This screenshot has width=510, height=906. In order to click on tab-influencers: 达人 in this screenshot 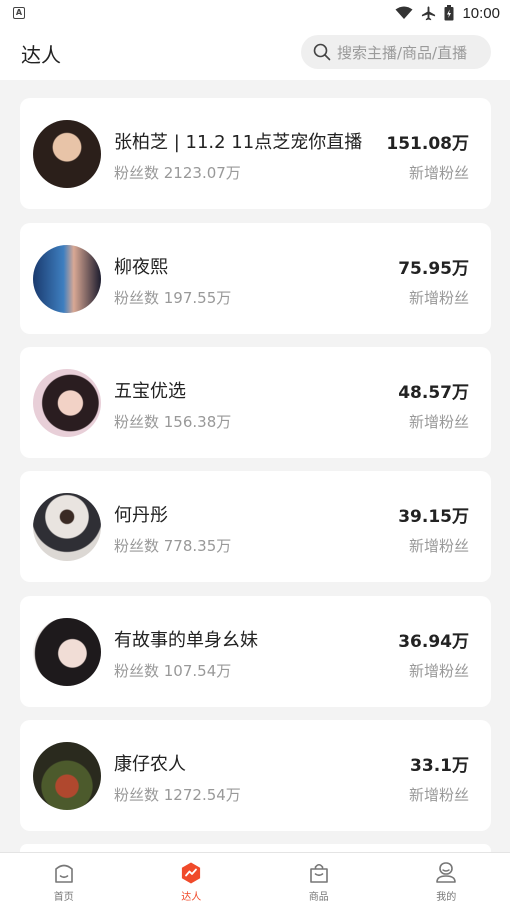, I will do `click(192, 879)`.